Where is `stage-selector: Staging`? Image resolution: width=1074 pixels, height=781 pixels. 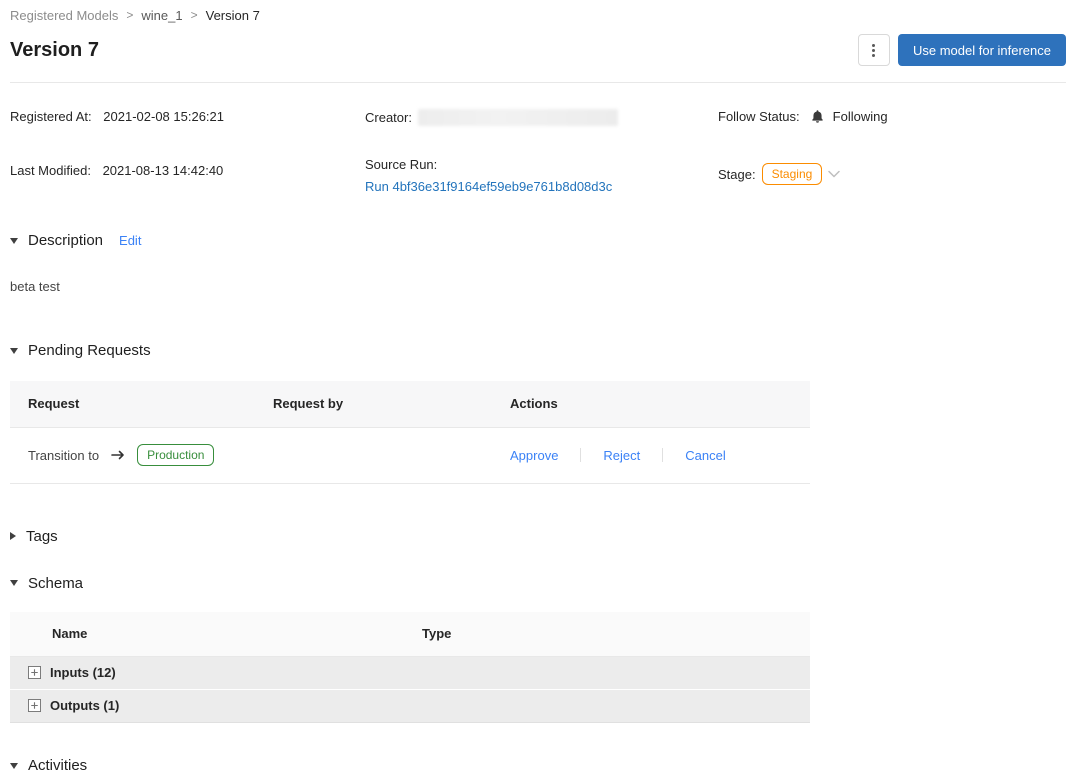 stage-selector: Staging is located at coordinates (801, 174).